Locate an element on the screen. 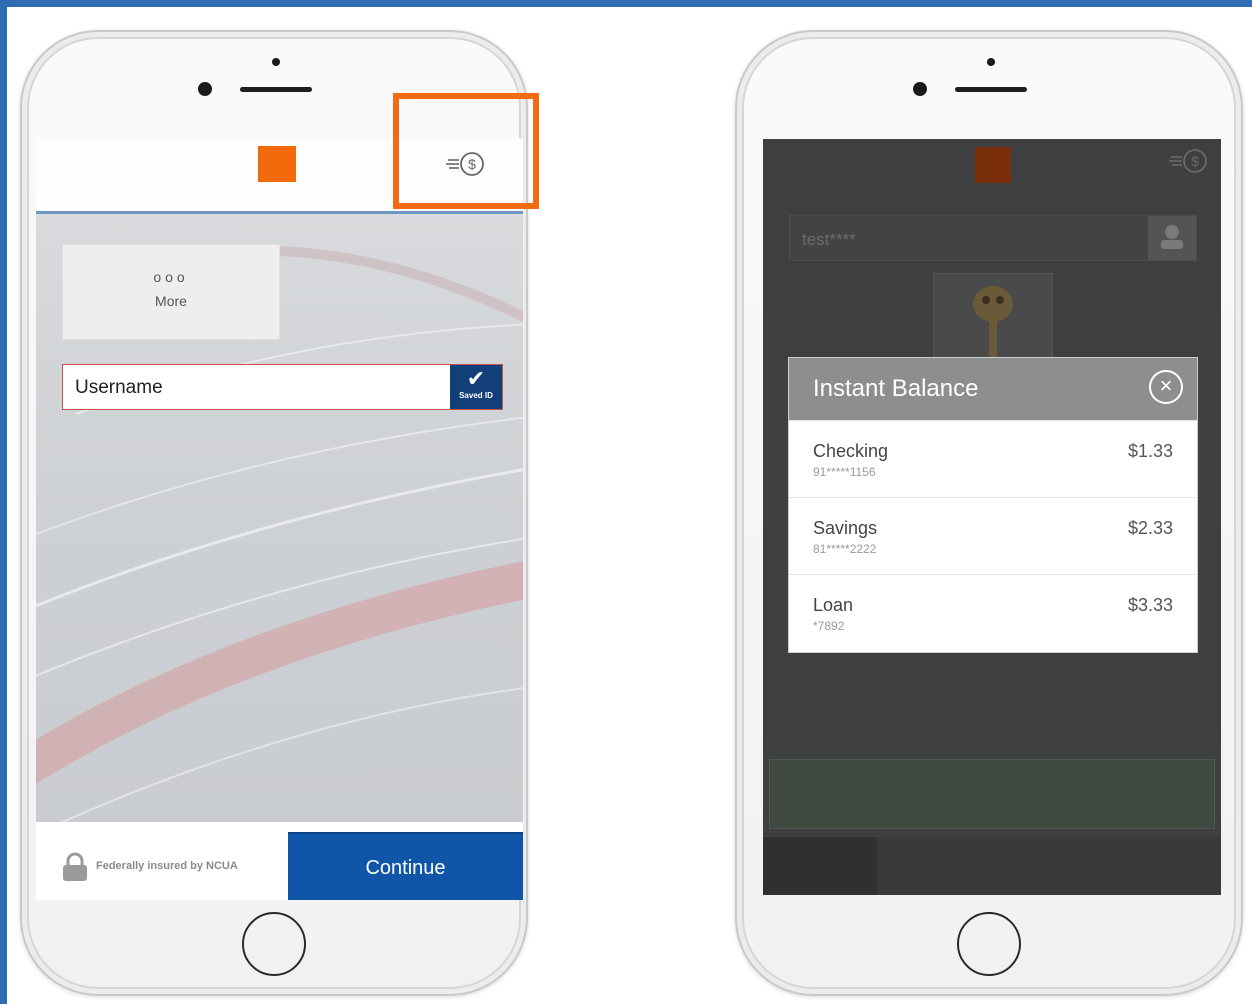 This screenshot has width=1252, height=1004. account-balance: $3.33 is located at coordinates (1150, 605).